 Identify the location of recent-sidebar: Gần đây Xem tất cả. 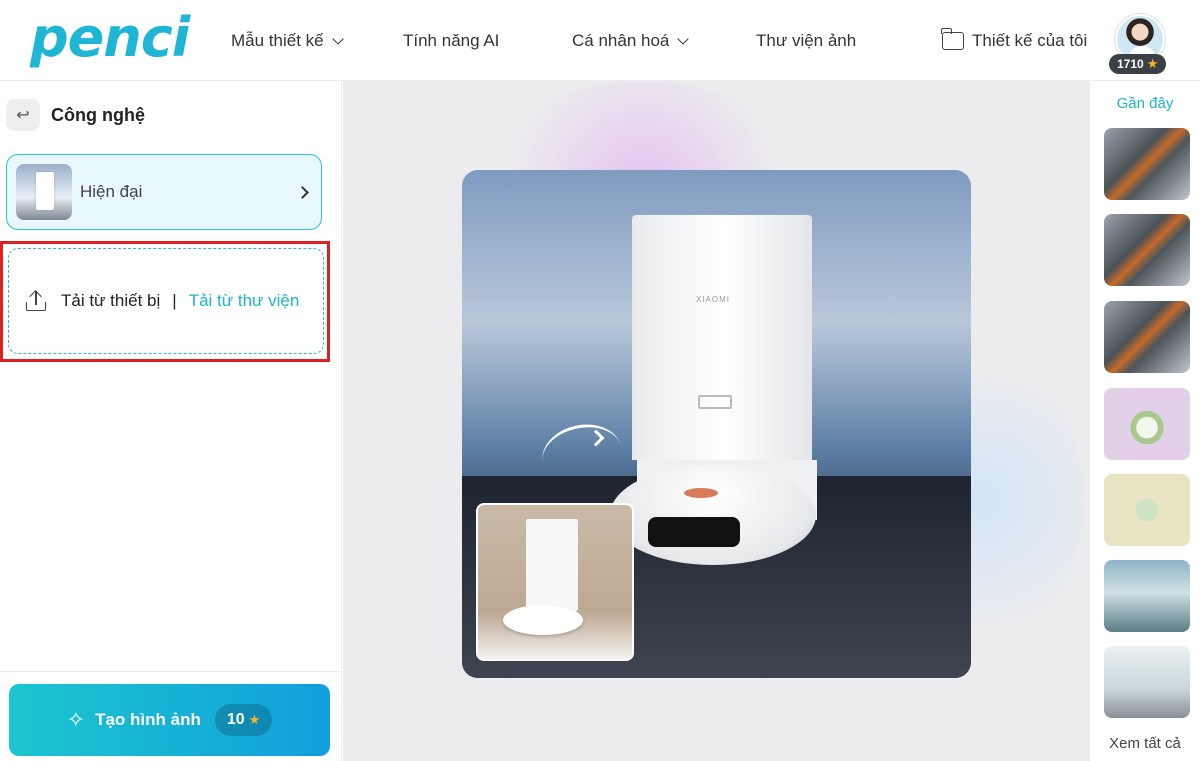
(1145, 421).